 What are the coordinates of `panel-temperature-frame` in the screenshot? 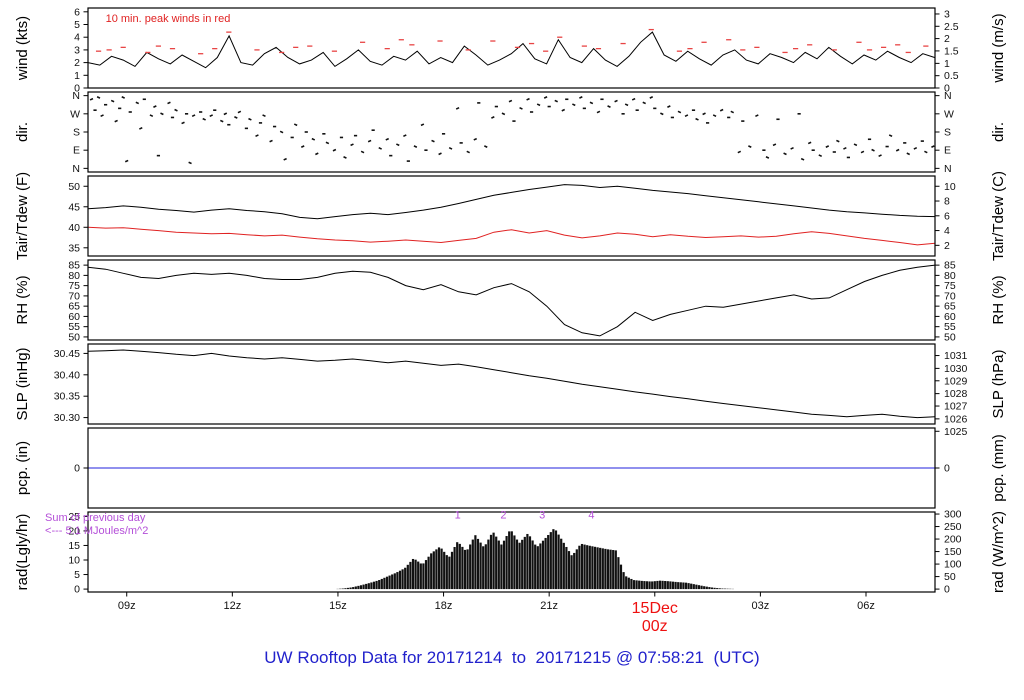 It's located at (511, 216).